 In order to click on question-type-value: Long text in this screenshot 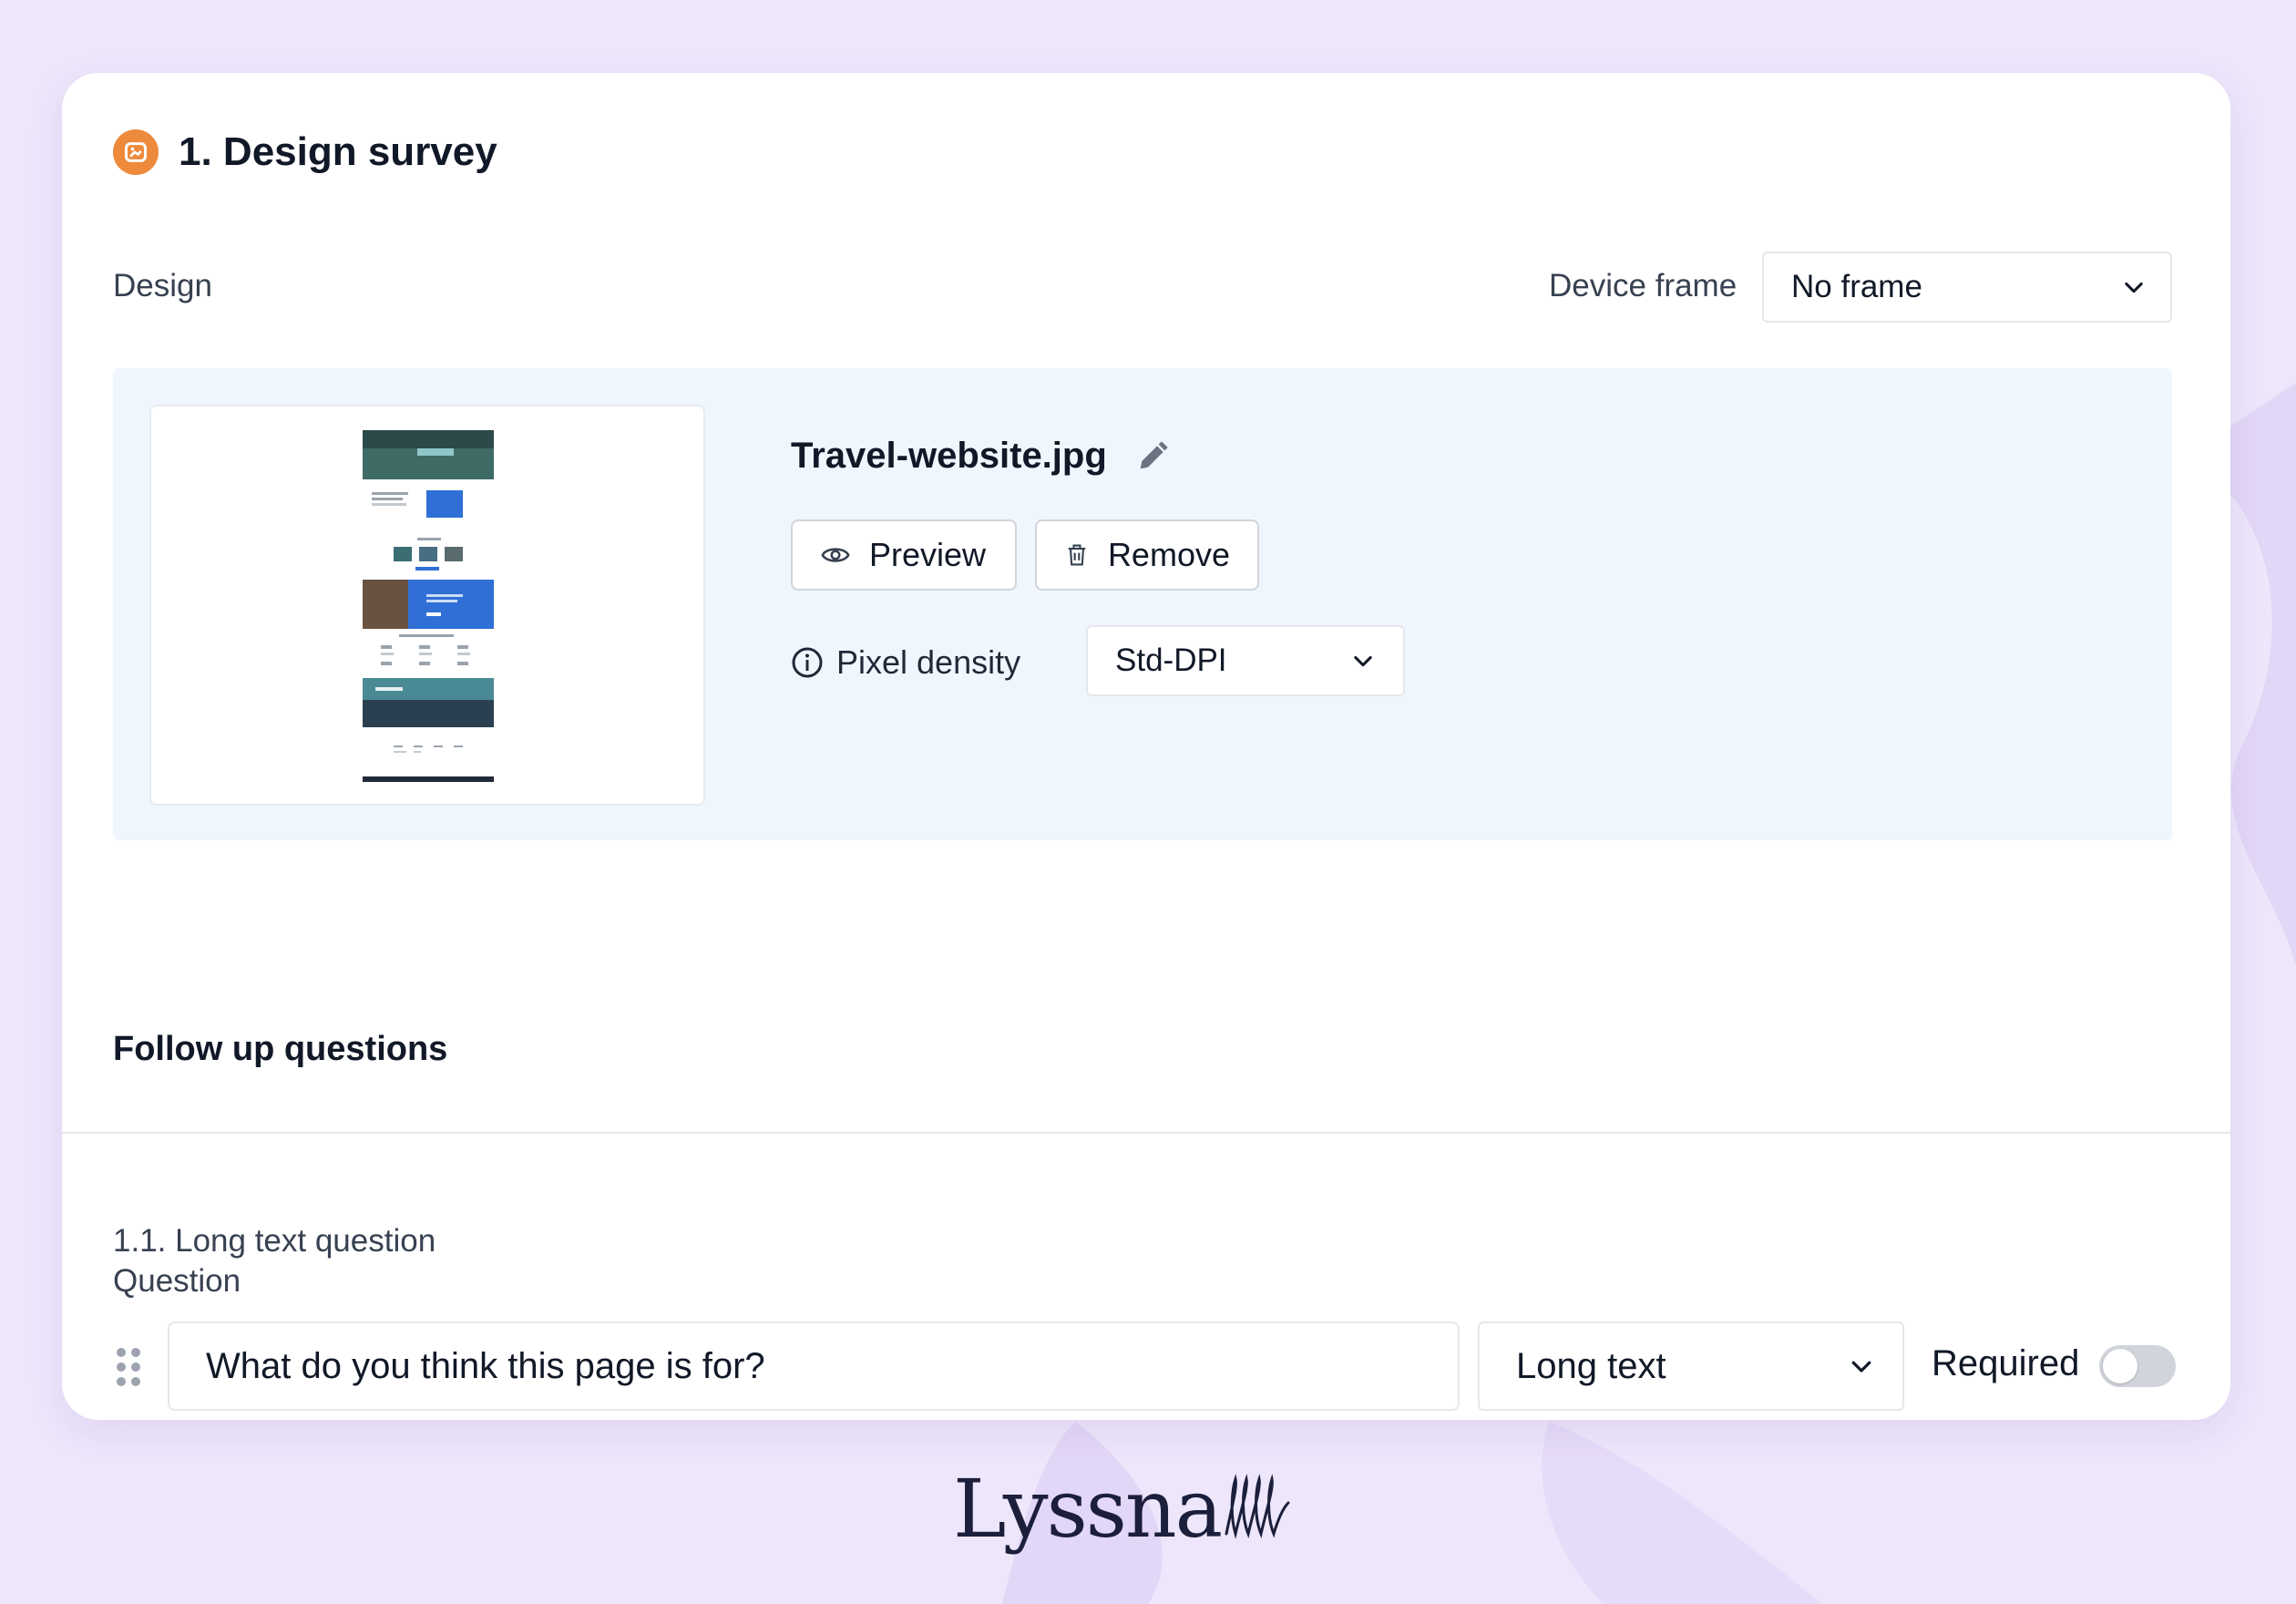, I will do `click(1591, 1365)`.